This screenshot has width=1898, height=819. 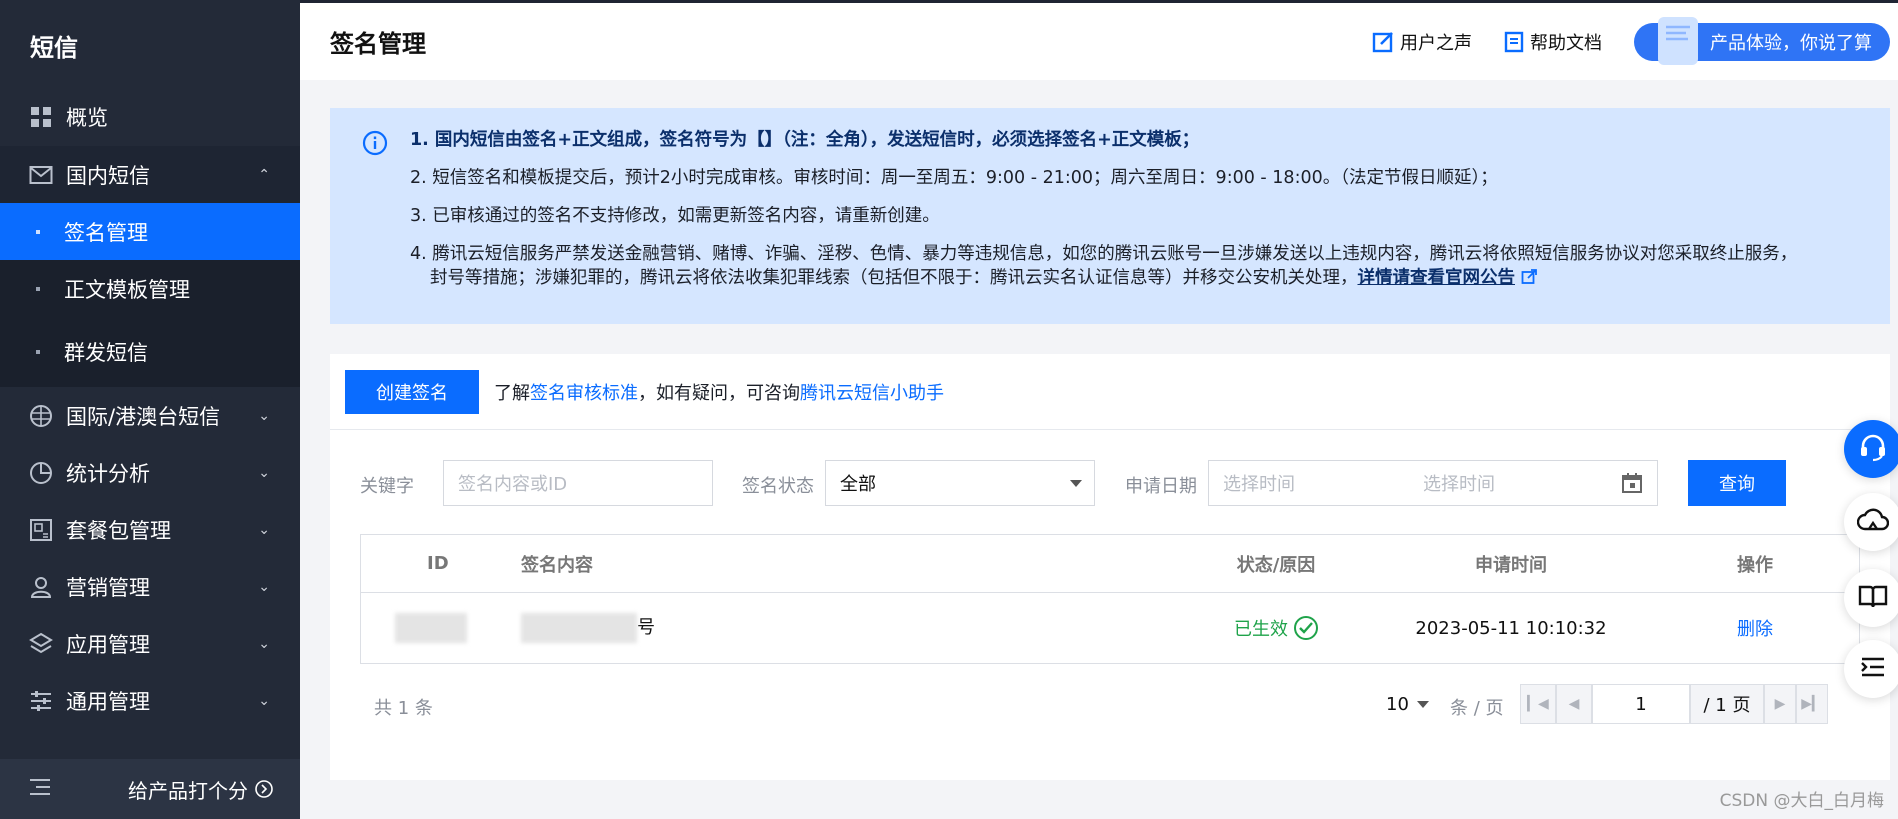 I want to click on header-links: 用户之声 帮助文档 产品体验，你说了算, so click(x=1635, y=40).